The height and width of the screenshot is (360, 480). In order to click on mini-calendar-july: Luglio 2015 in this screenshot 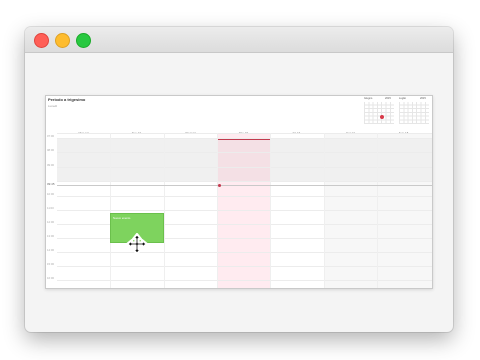, I will do `click(414, 111)`.